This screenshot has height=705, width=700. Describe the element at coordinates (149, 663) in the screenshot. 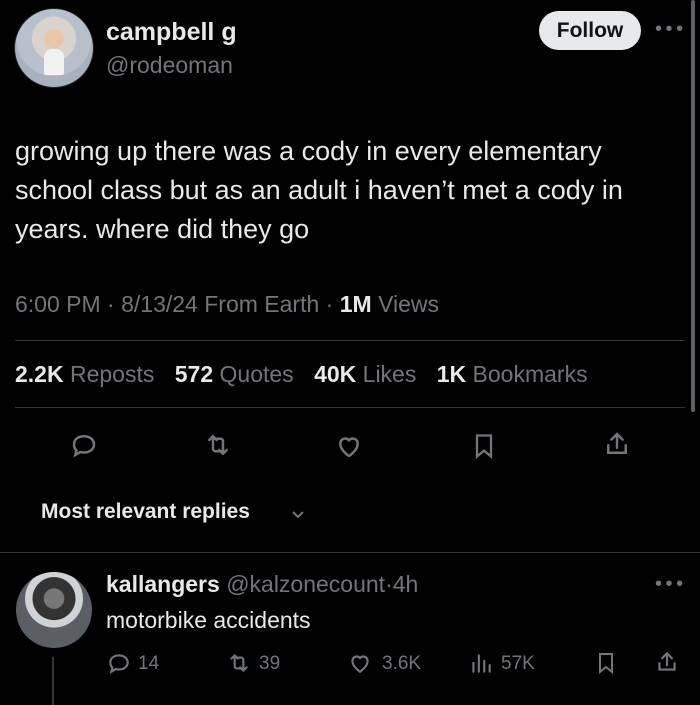

I see `reply-reply-count: 14` at that location.